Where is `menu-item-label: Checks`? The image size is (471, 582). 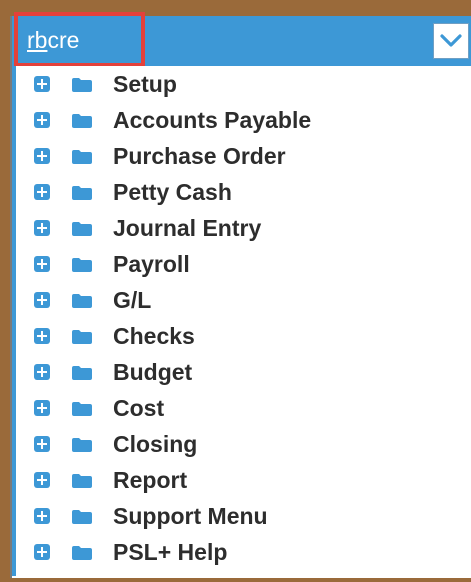 menu-item-label: Checks is located at coordinates (154, 336).